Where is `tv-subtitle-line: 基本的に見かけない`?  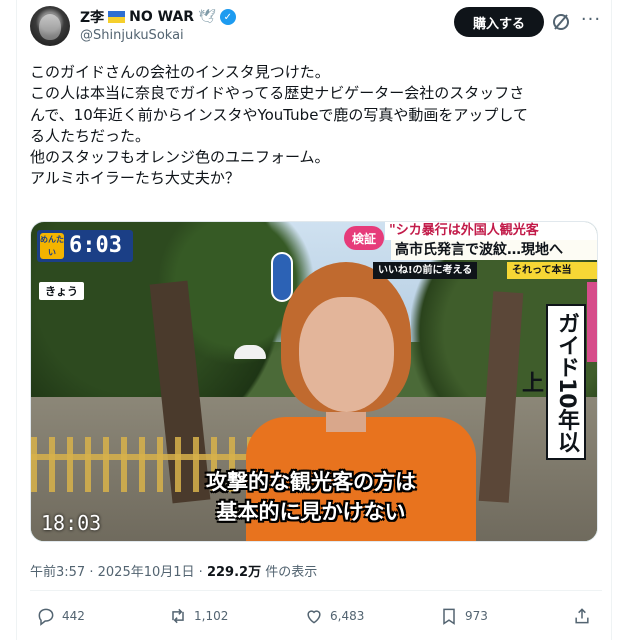
tv-subtitle-line: 基本的に見かけない is located at coordinates (311, 512).